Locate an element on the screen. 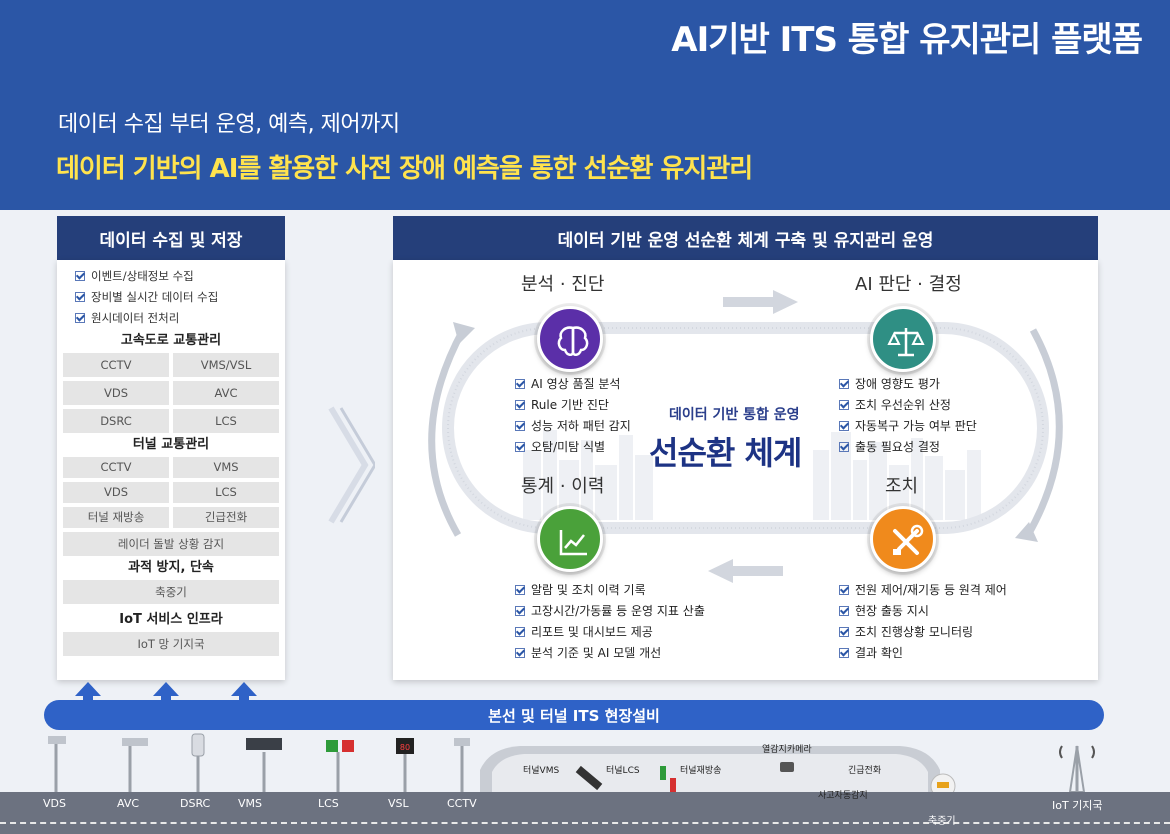 Image resolution: width=1170 pixels, height=834 pixels. device-cell: AVC is located at coordinates (226, 393).